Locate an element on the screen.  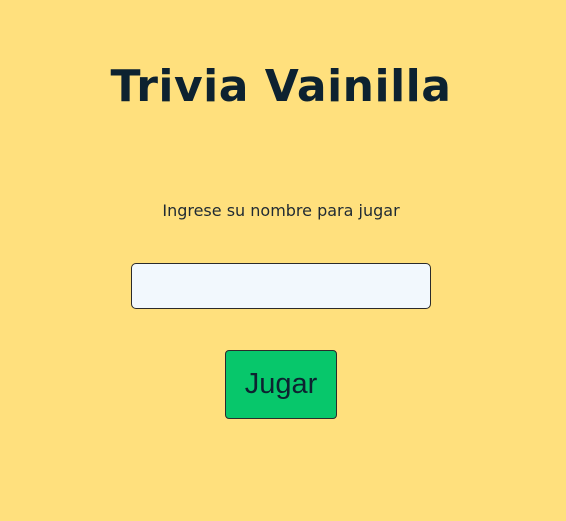
play-button: Jugar is located at coordinates (281, 384).